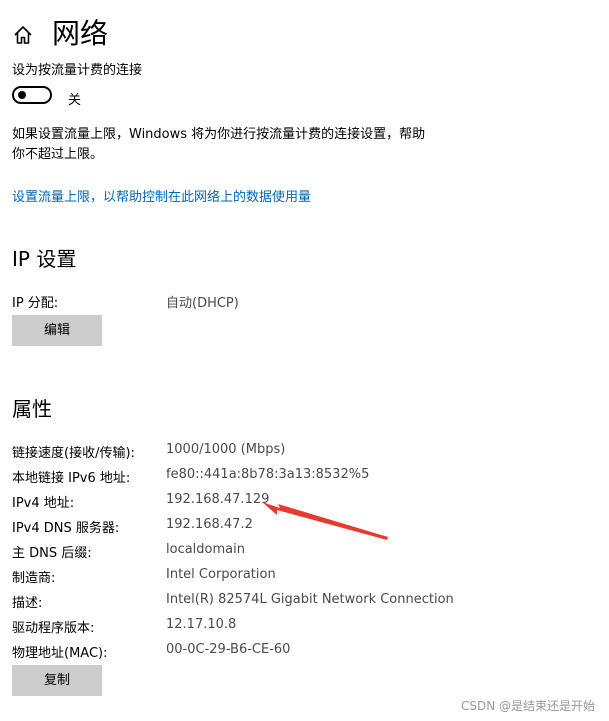 Image resolution: width=609 pixels, height=721 pixels. What do you see at coordinates (27, 603) in the screenshot?
I see `description-label: 描述:` at bounding box center [27, 603].